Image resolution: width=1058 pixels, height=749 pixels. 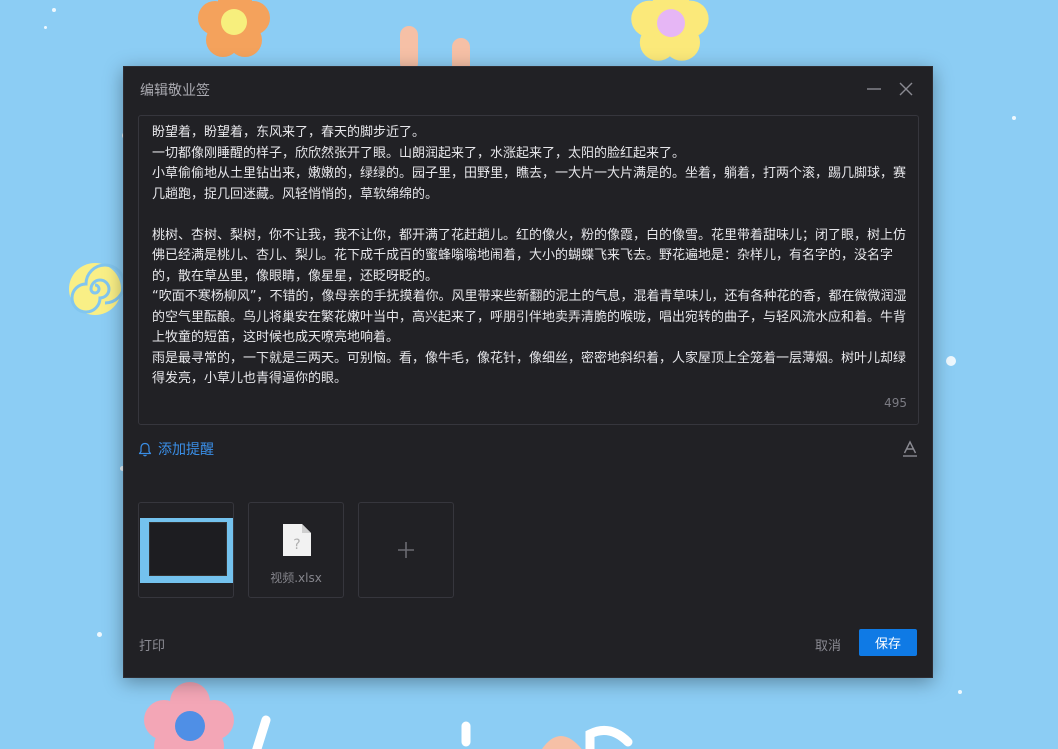 I want to click on minimize-icon, so click(x=874, y=89).